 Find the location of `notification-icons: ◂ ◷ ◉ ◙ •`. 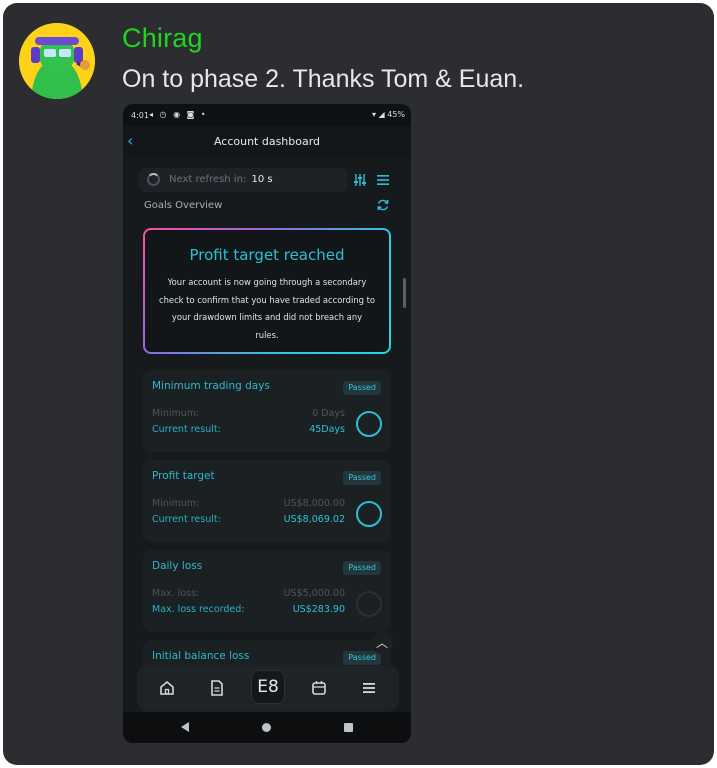

notification-icons: ◂ ◷ ◉ ◙ • is located at coordinates (178, 114).